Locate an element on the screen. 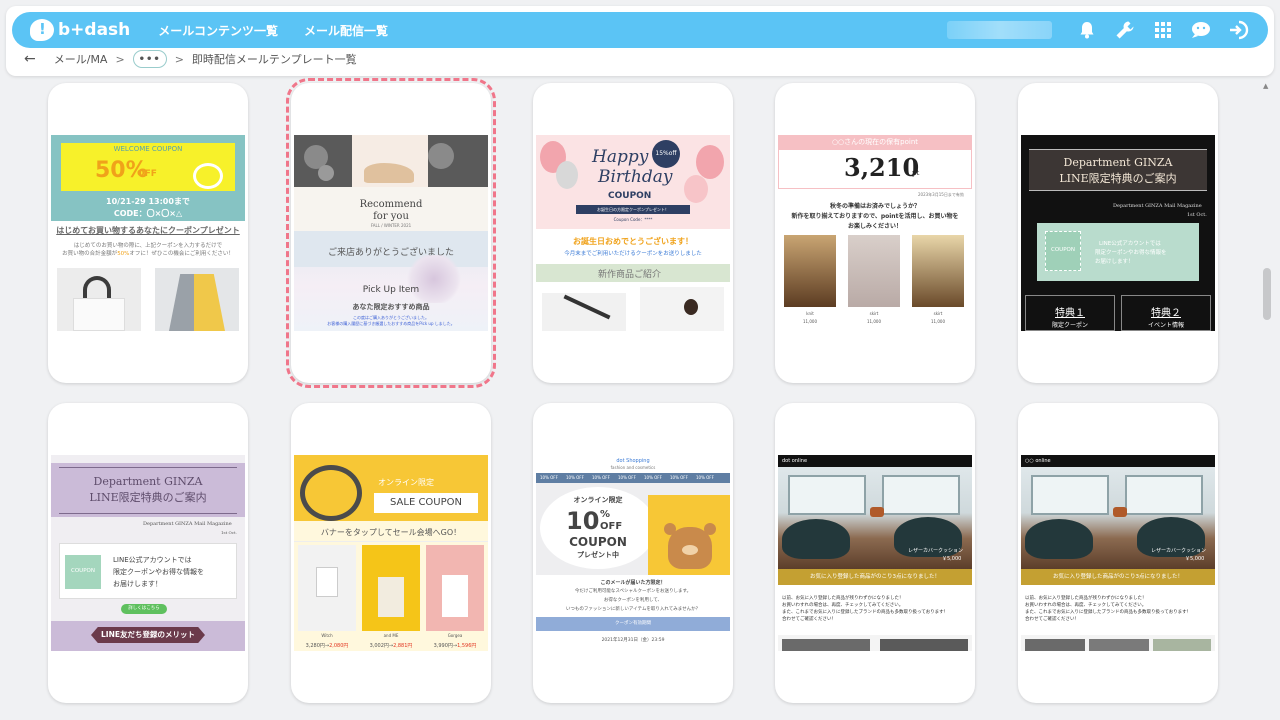 This screenshot has height=720, width=1280. chat-icon is located at coordinates (1201, 30).